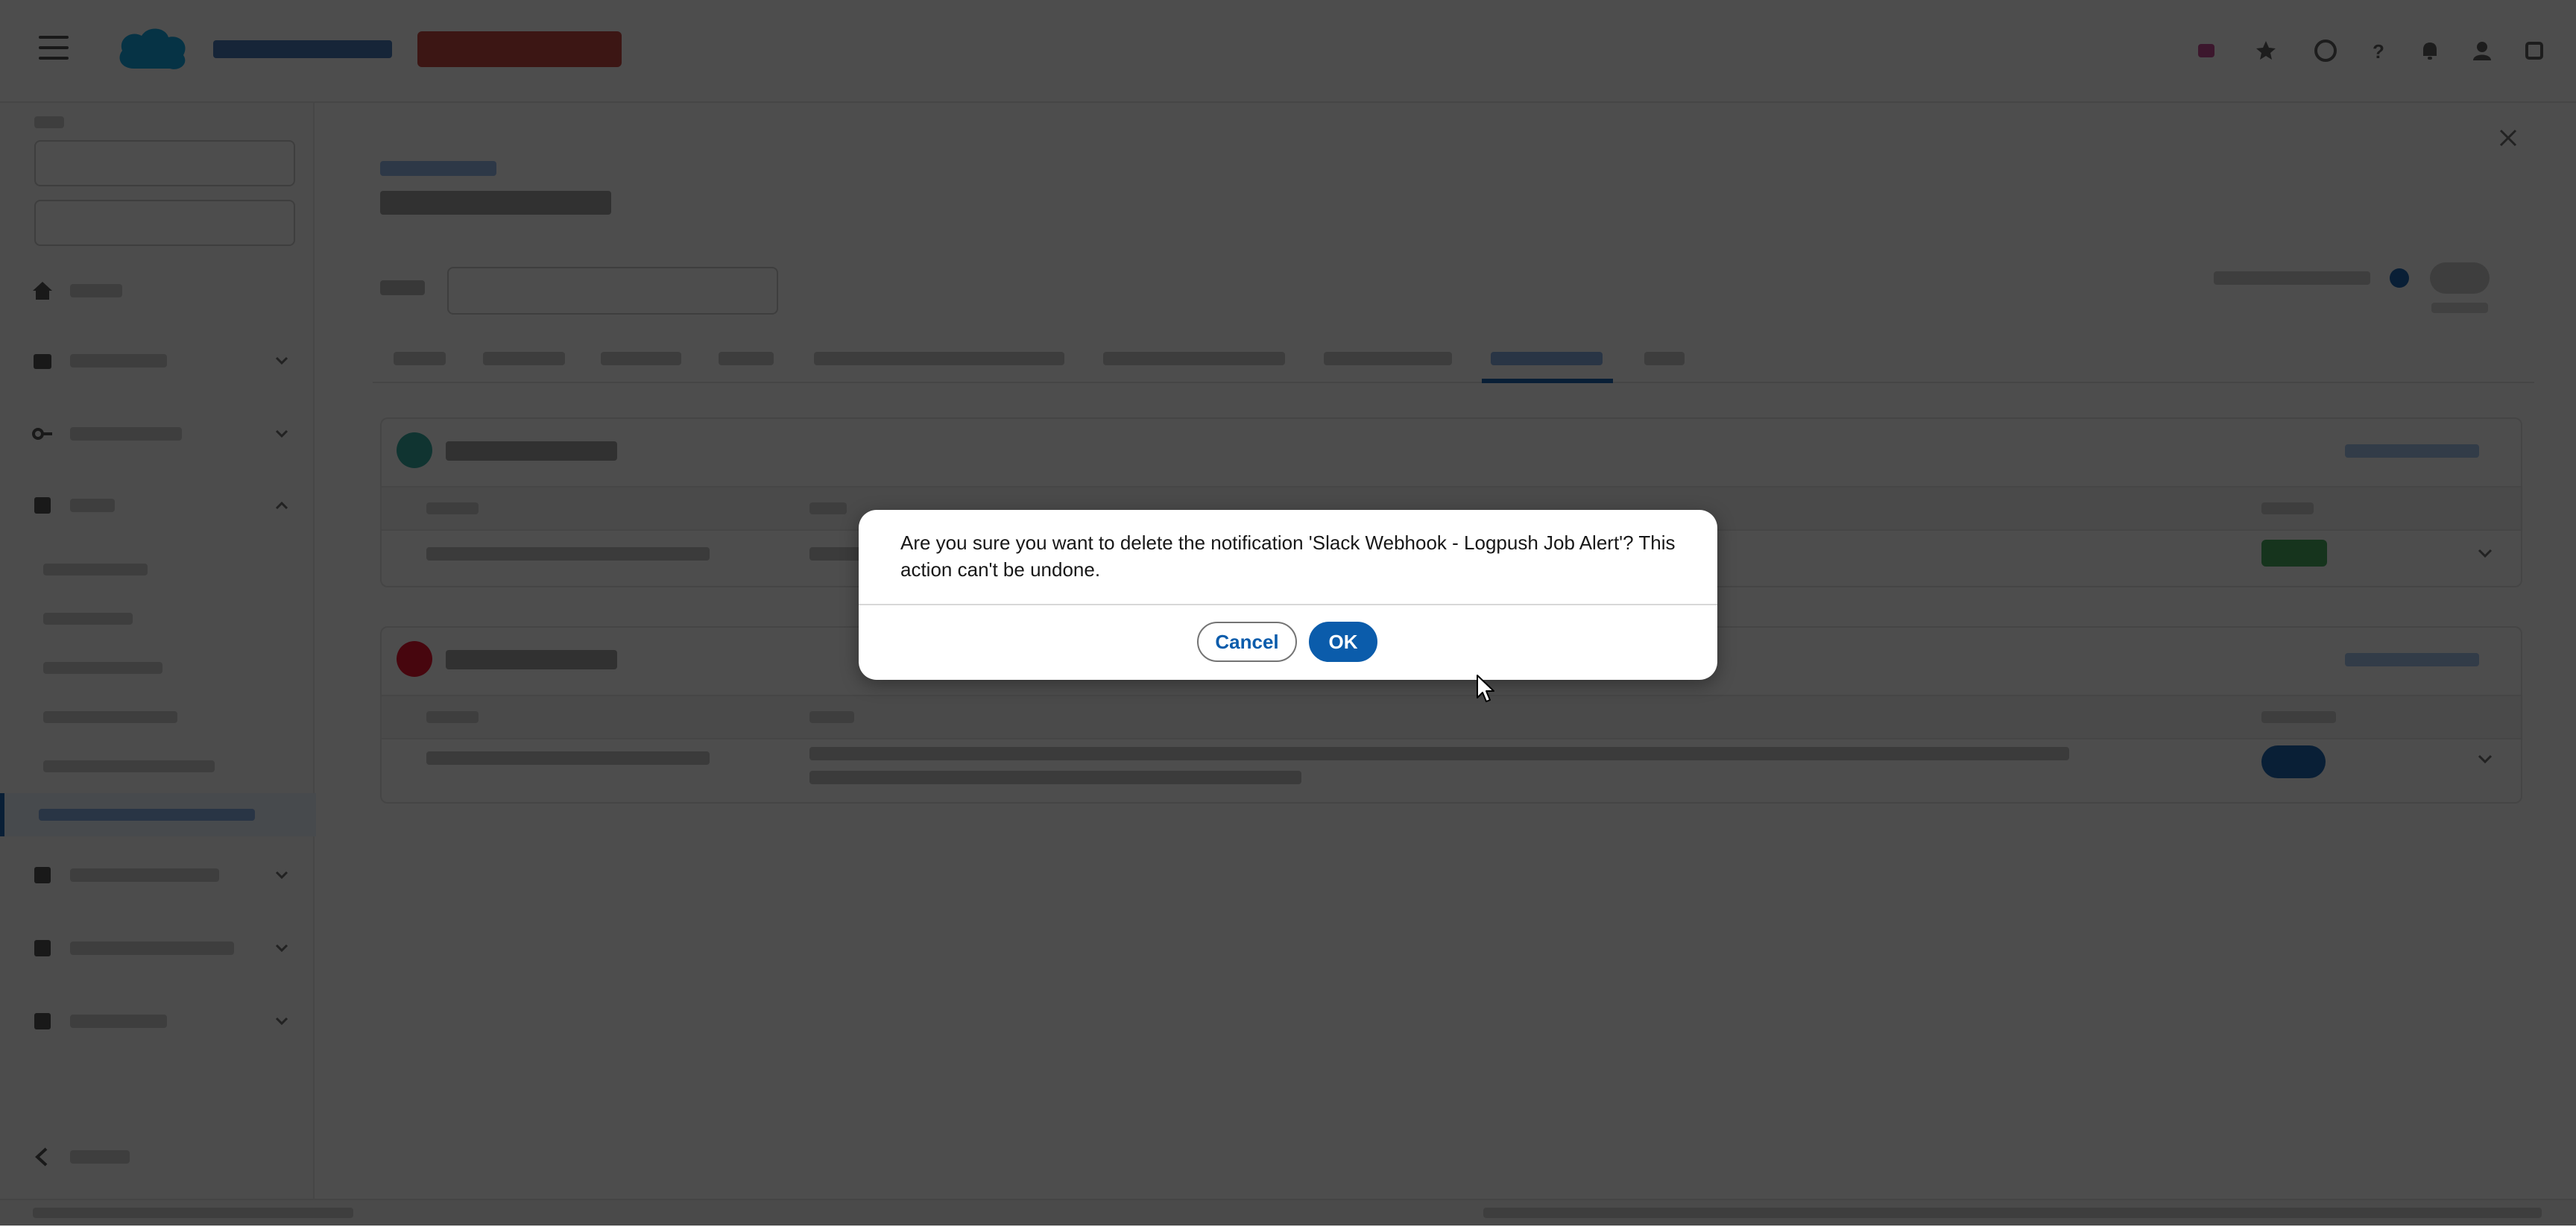 The image size is (2576, 1227). What do you see at coordinates (1343, 642) in the screenshot?
I see `ok-button: OK` at bounding box center [1343, 642].